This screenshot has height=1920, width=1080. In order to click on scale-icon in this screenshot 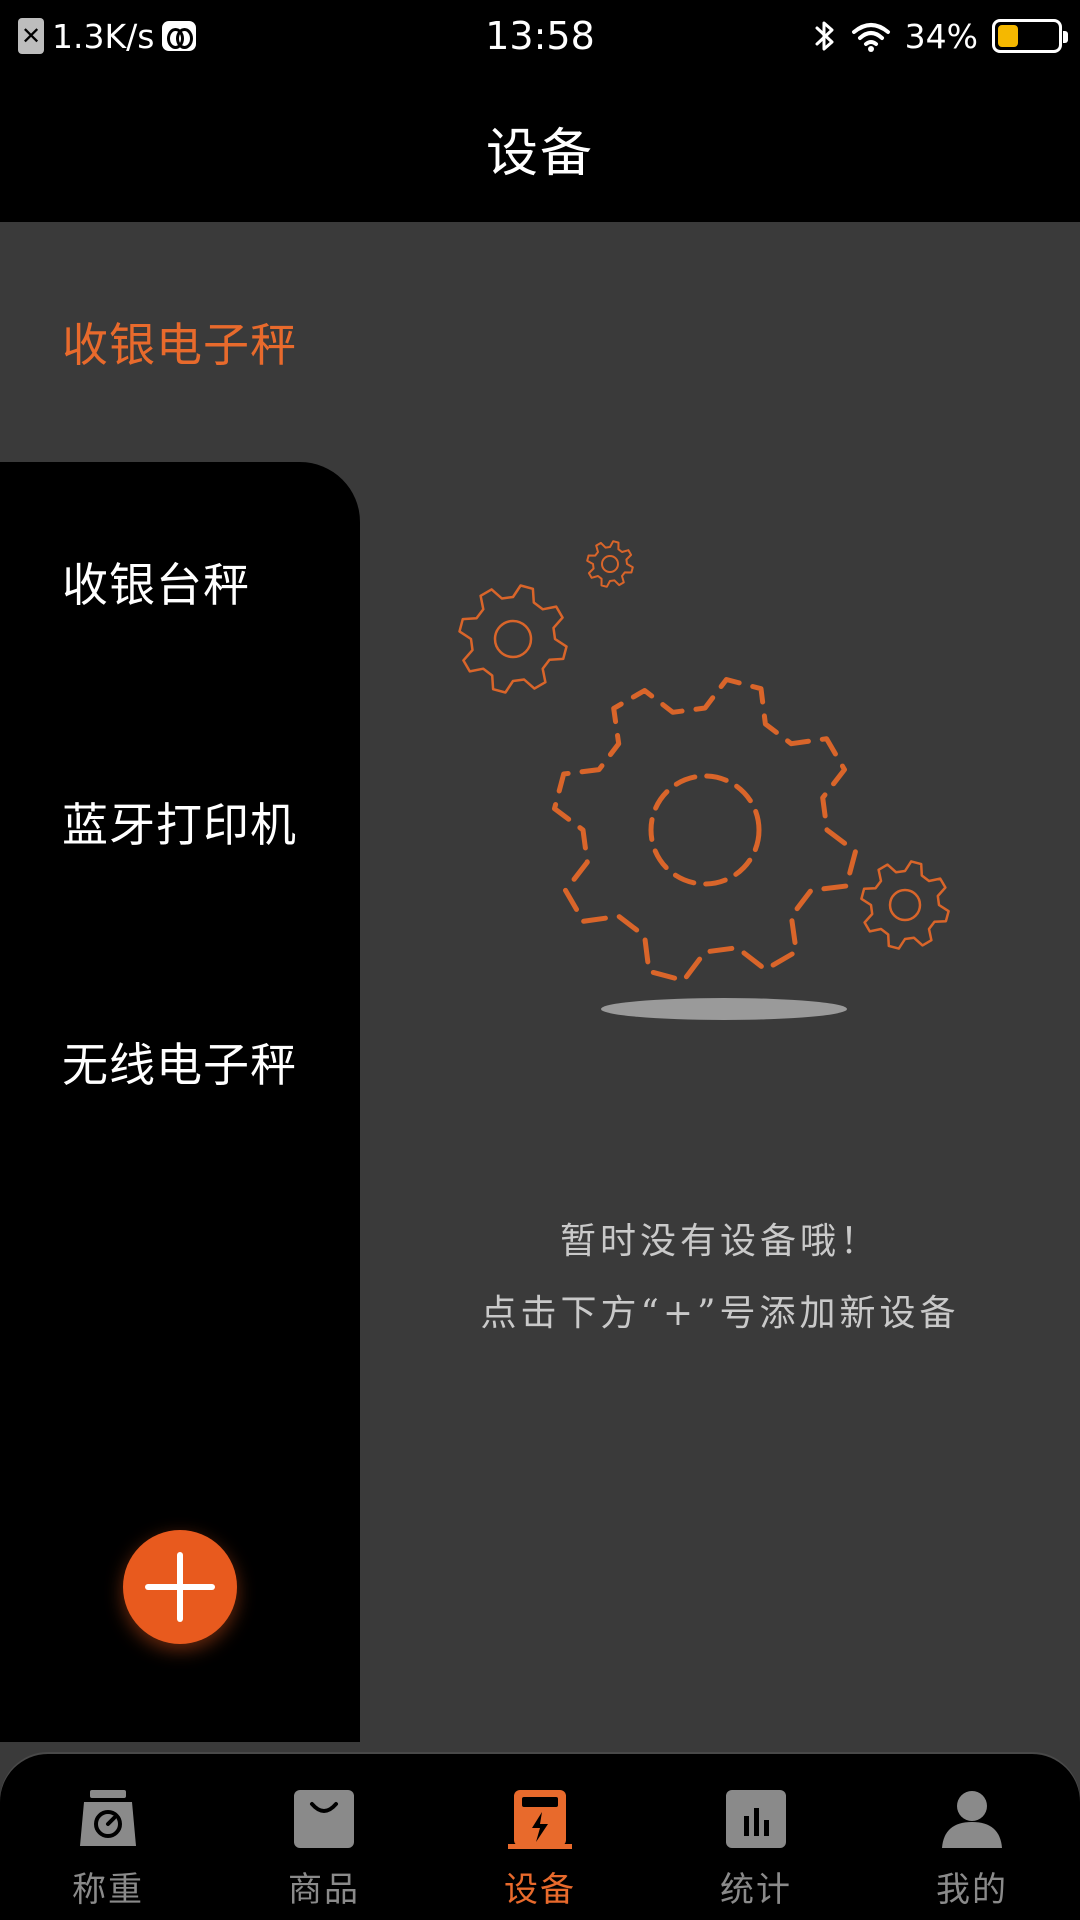, I will do `click(108, 1818)`.